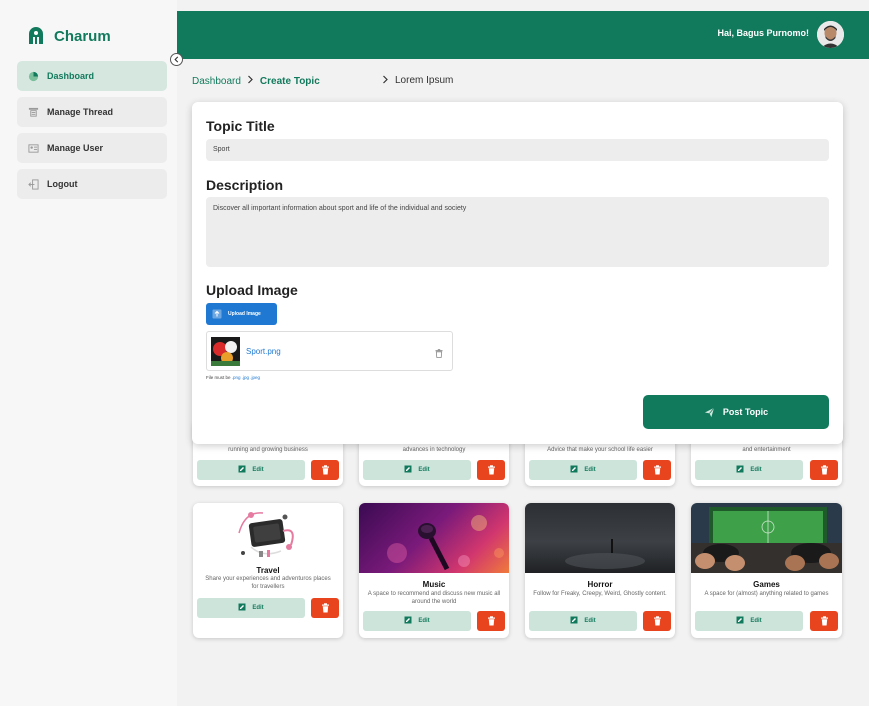 This screenshot has width=869, height=706. Describe the element at coordinates (245, 185) in the screenshot. I see `description-label: Description` at that location.